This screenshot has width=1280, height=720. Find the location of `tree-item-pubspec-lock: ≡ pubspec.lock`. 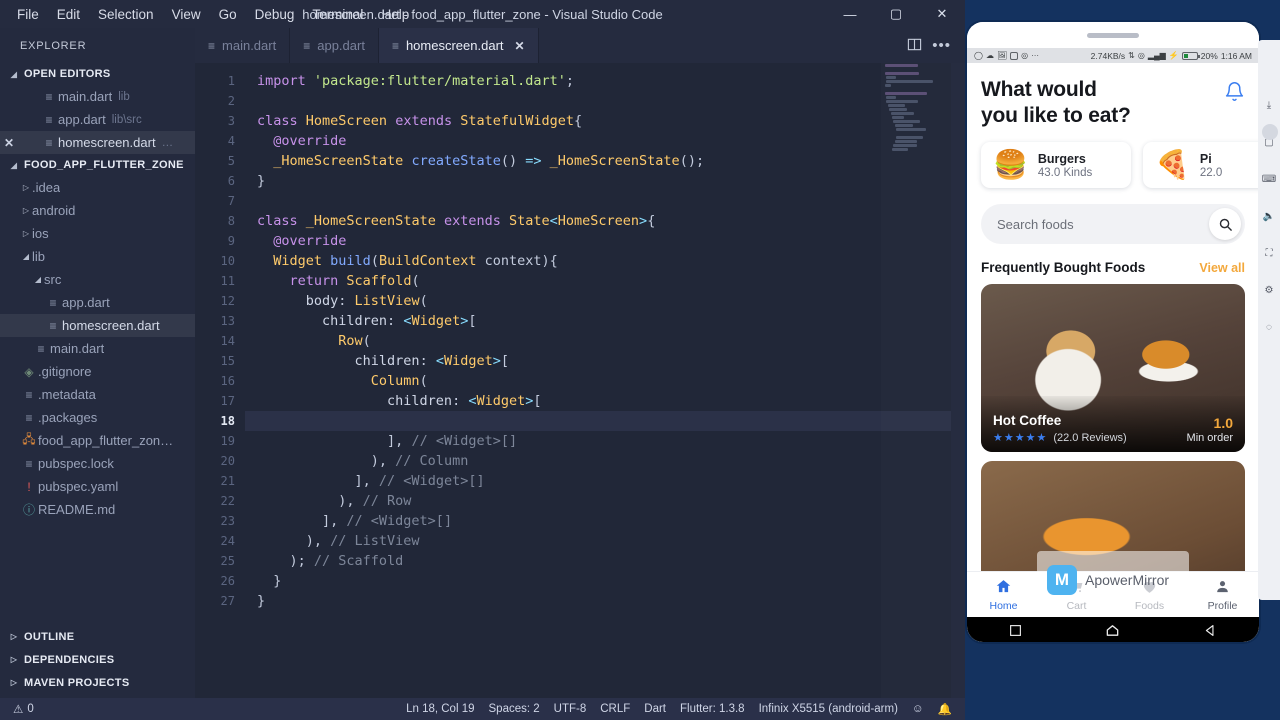

tree-item-pubspec-lock: ≡ pubspec.lock is located at coordinates (97, 463).